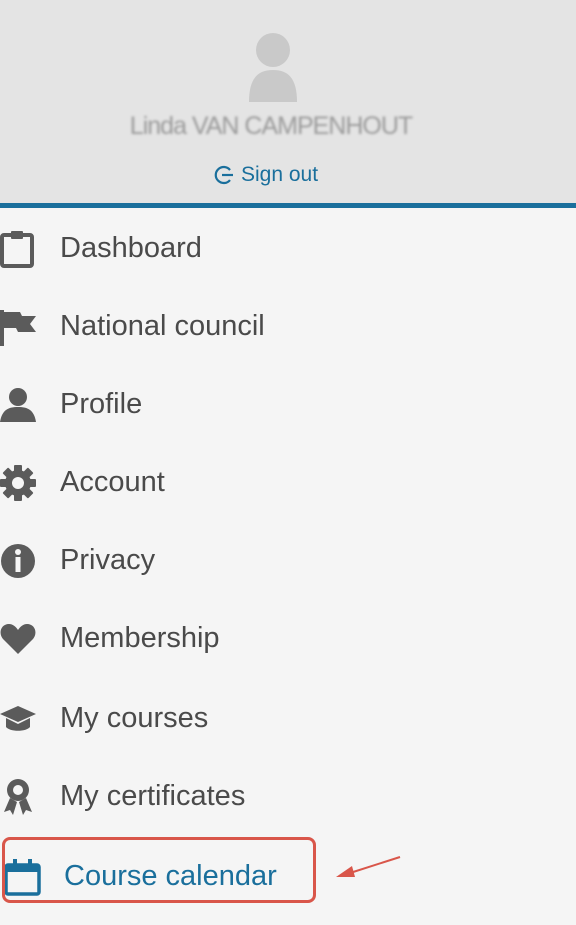 The height and width of the screenshot is (925, 576). Describe the element at coordinates (18, 328) in the screenshot. I see `flag-icon` at that location.